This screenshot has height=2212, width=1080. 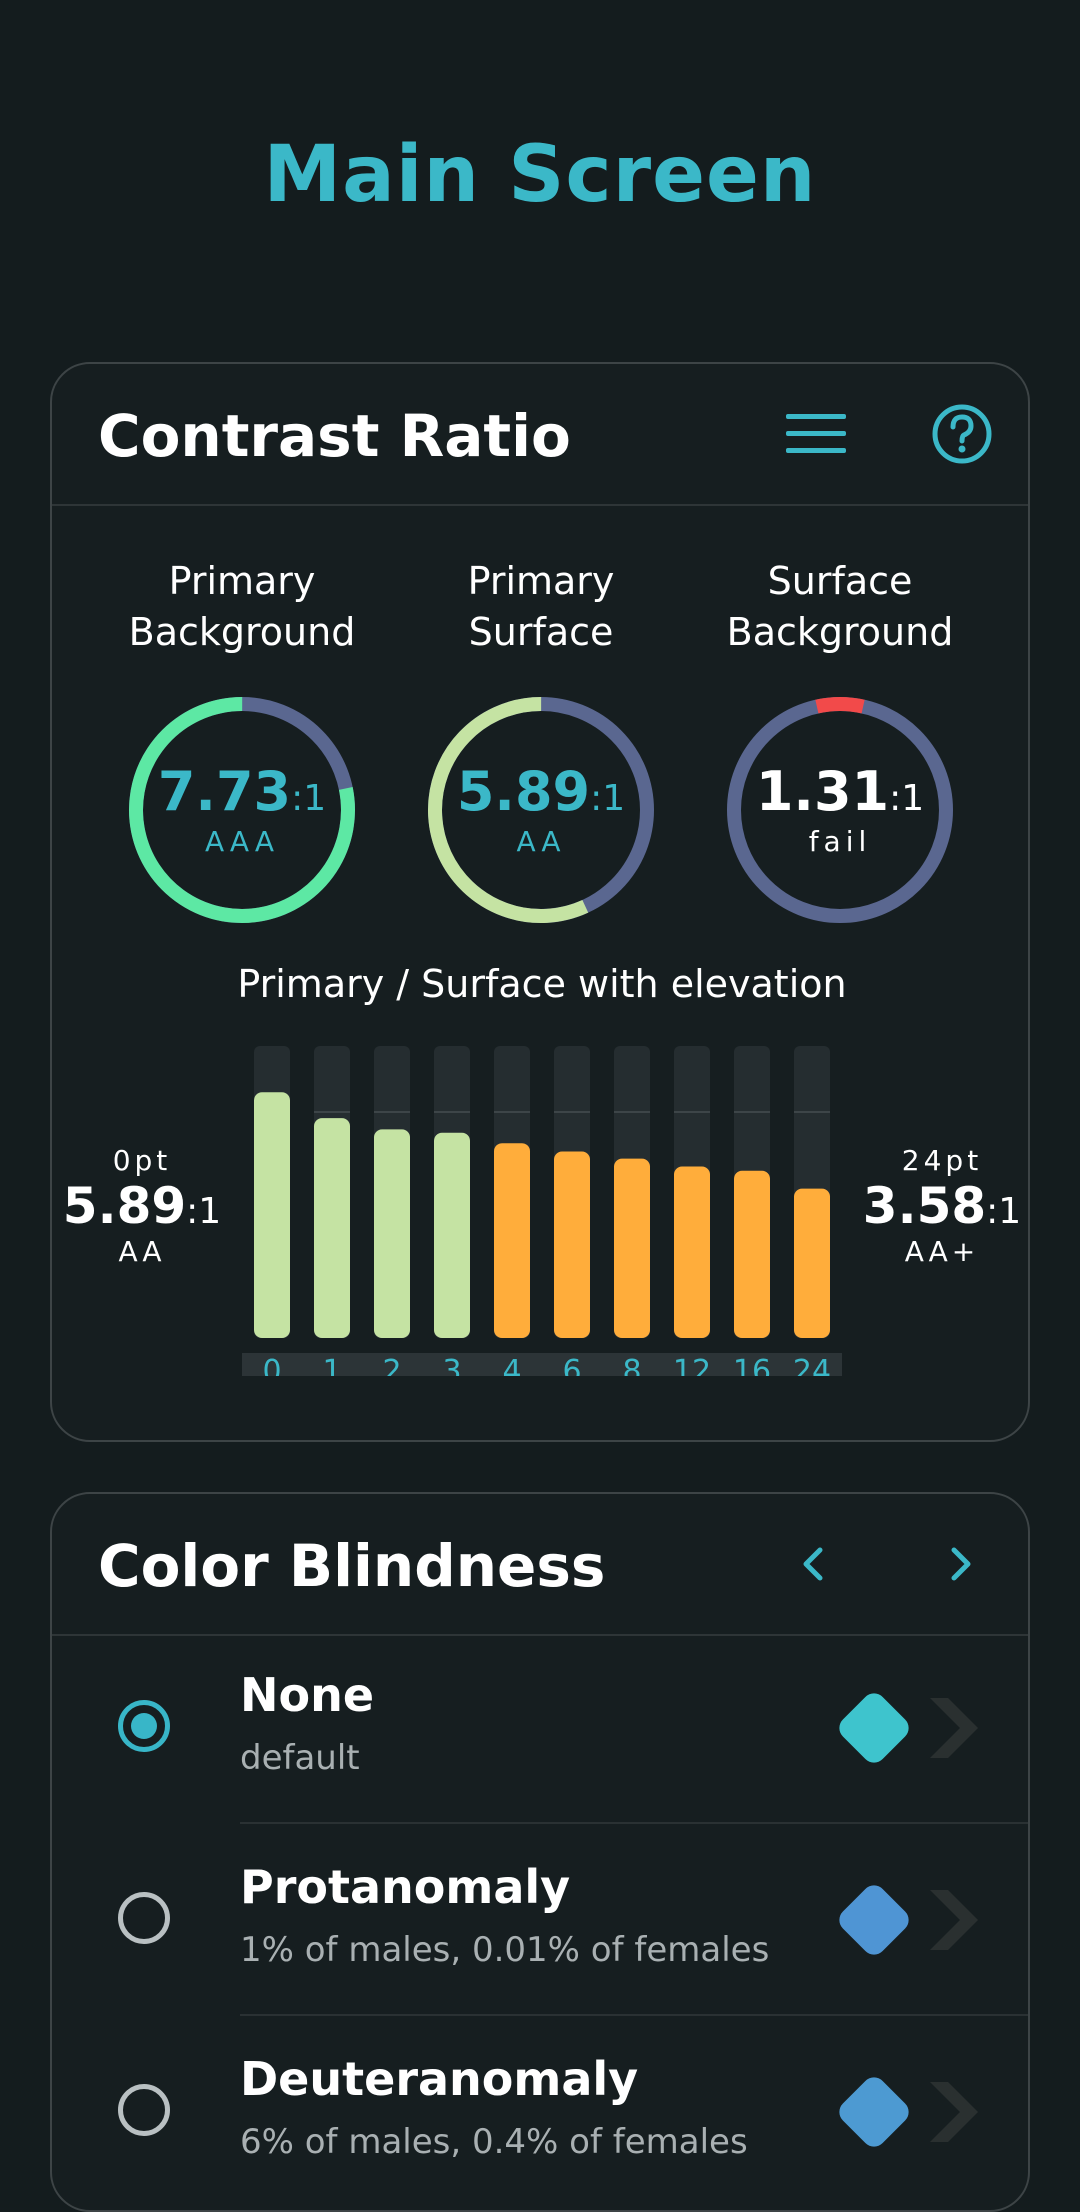 What do you see at coordinates (840, 606) in the screenshot?
I see `gauge-label-surface-background: Surface Background` at bounding box center [840, 606].